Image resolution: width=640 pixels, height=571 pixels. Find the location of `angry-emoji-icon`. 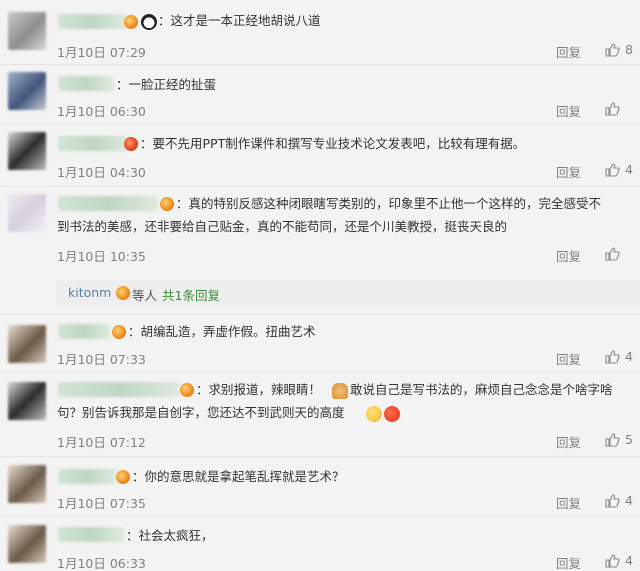

angry-emoji-icon is located at coordinates (392, 414).